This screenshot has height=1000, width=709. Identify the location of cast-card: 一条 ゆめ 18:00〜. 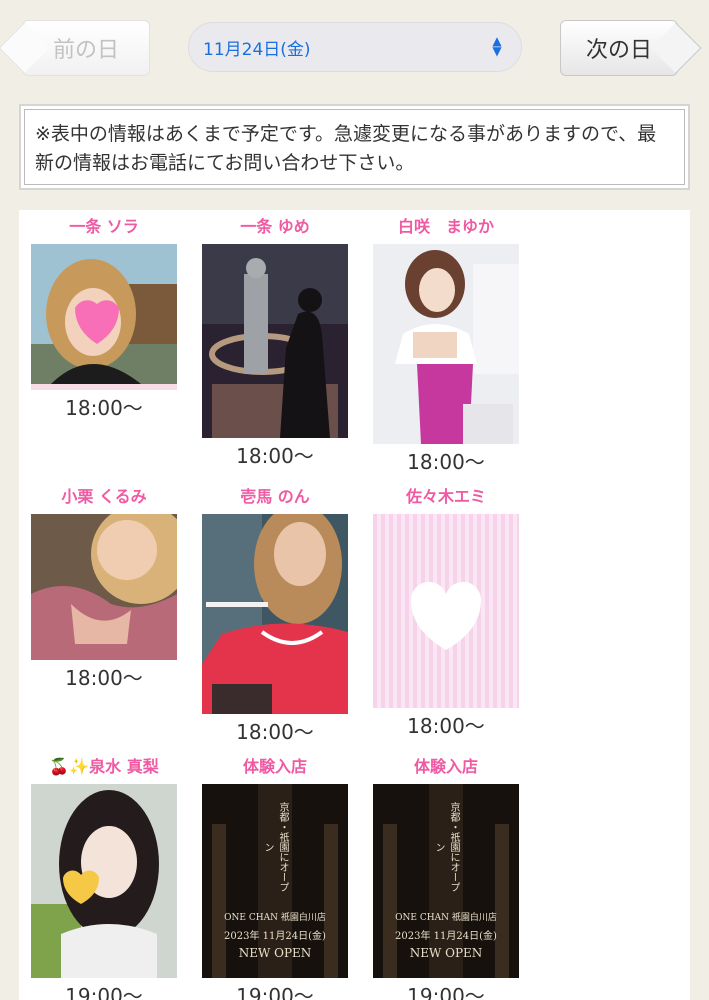
(275, 342).